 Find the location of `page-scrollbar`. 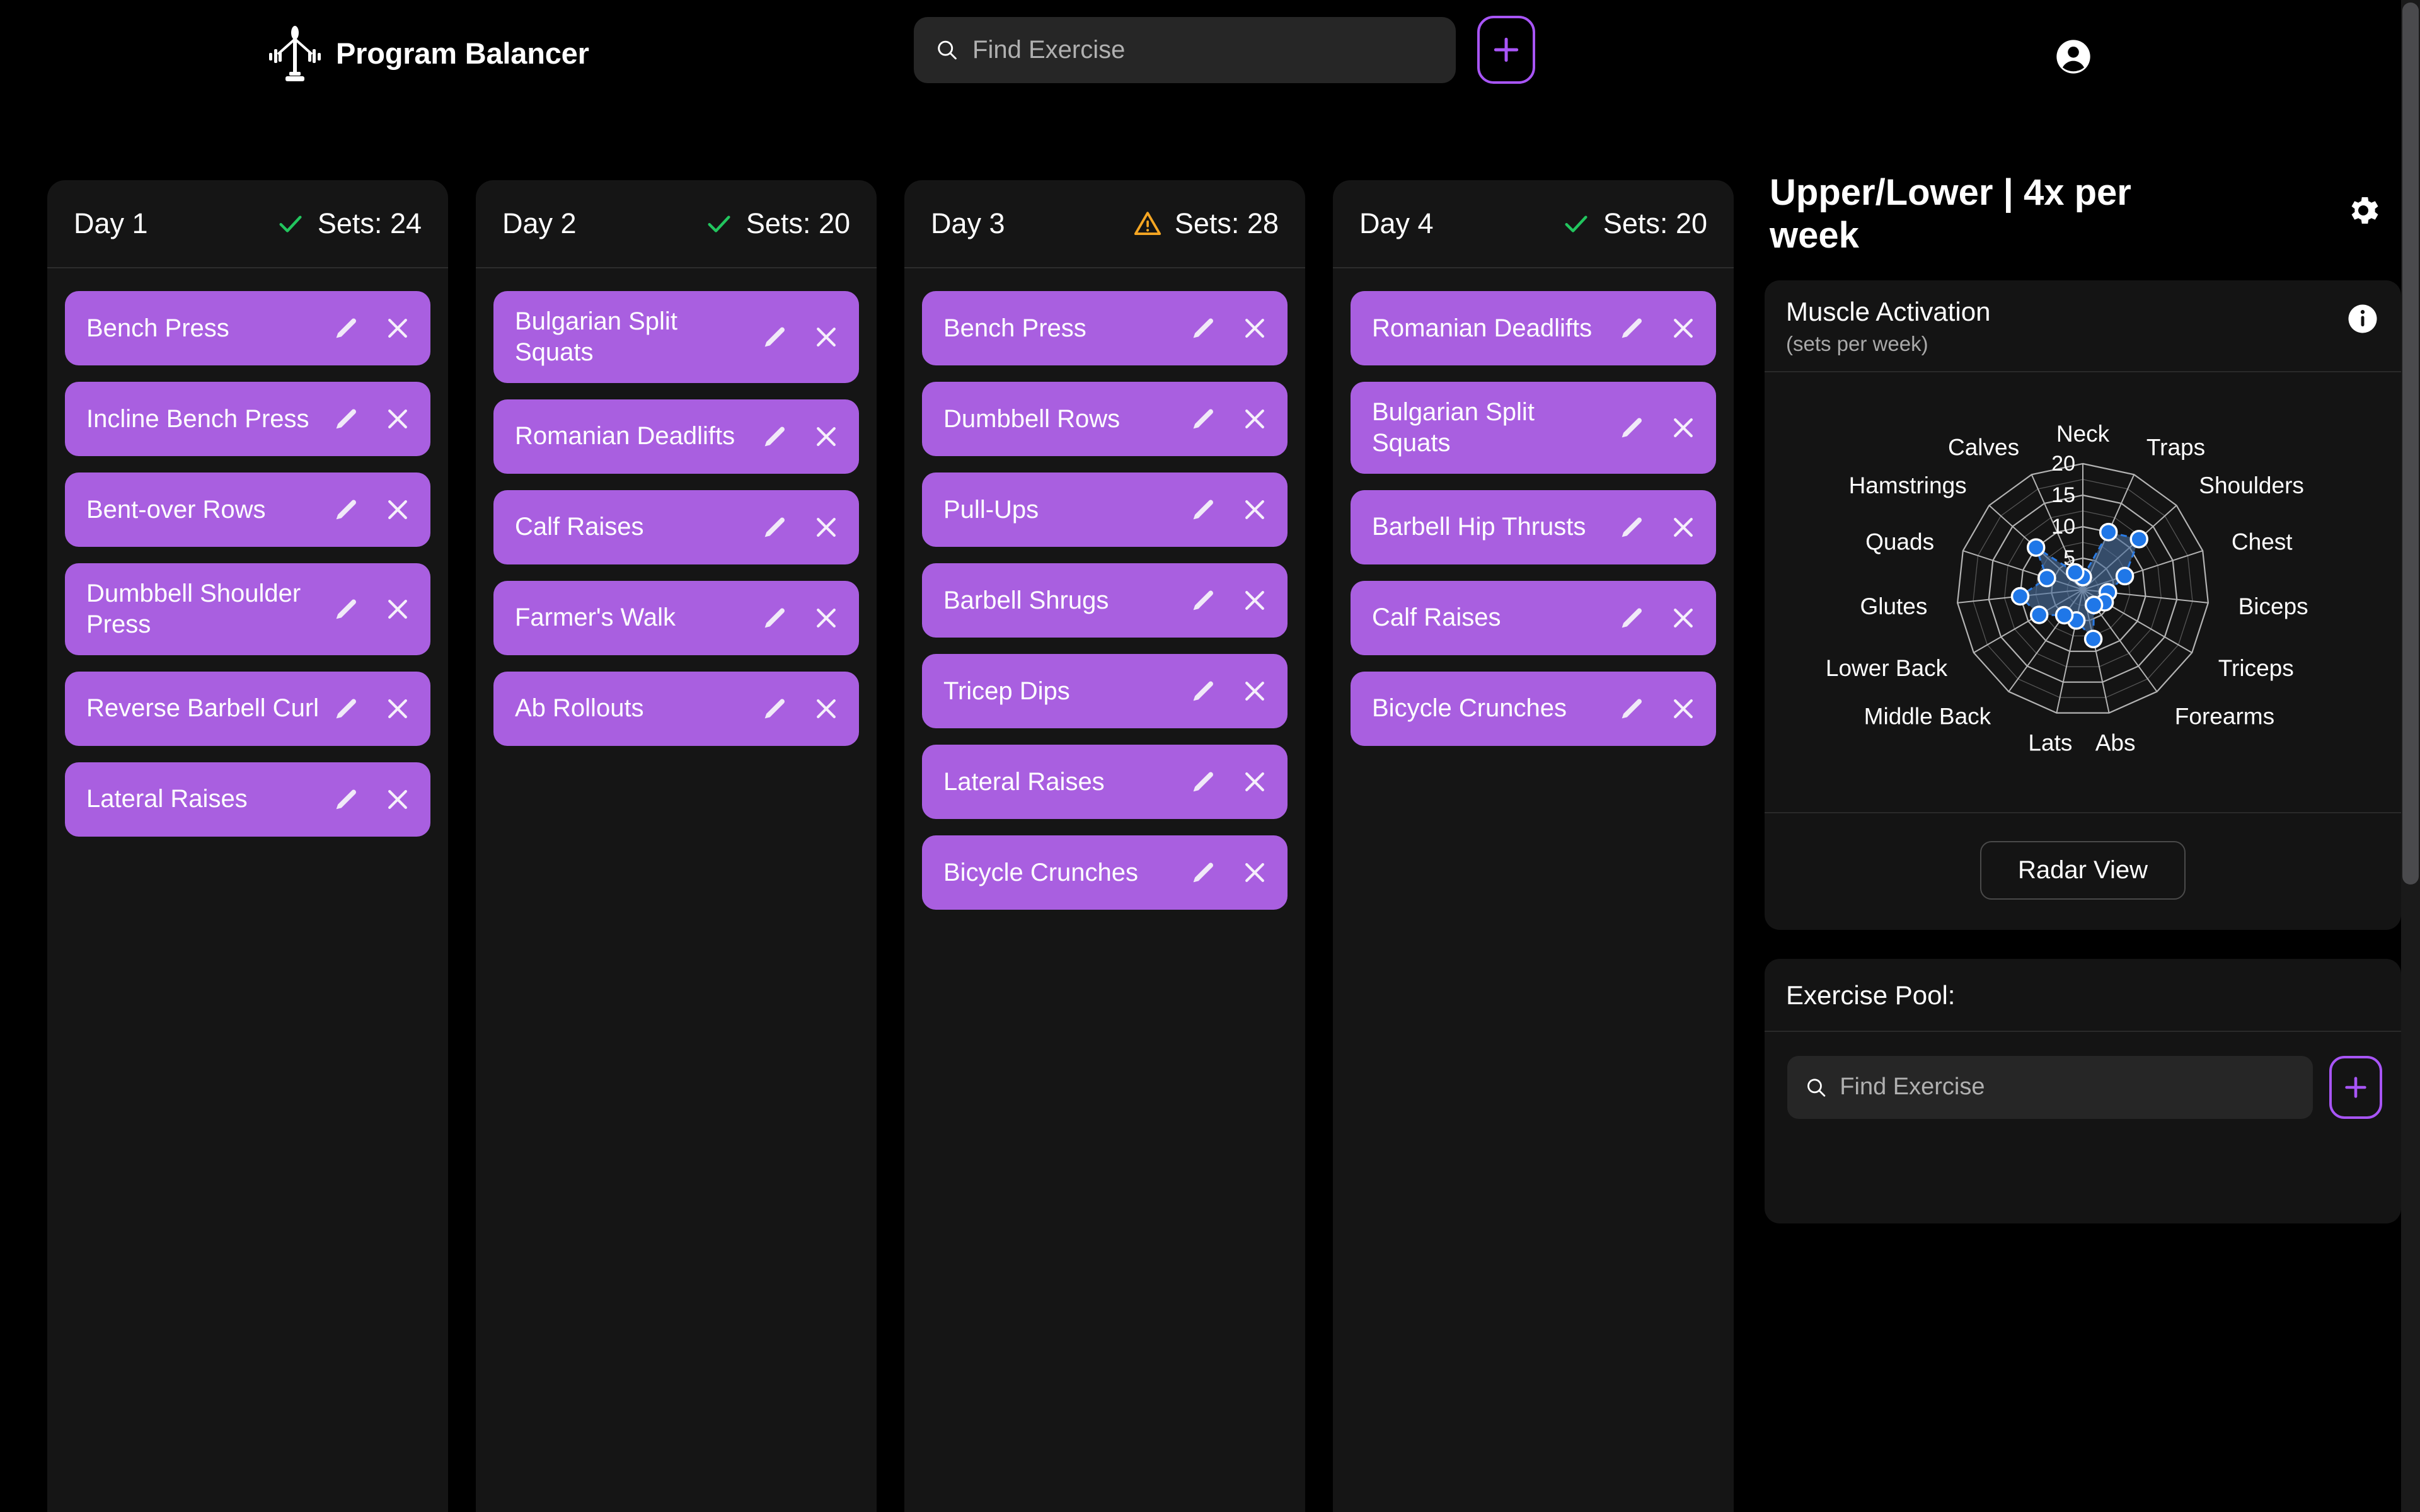

page-scrollbar is located at coordinates (2410, 756).